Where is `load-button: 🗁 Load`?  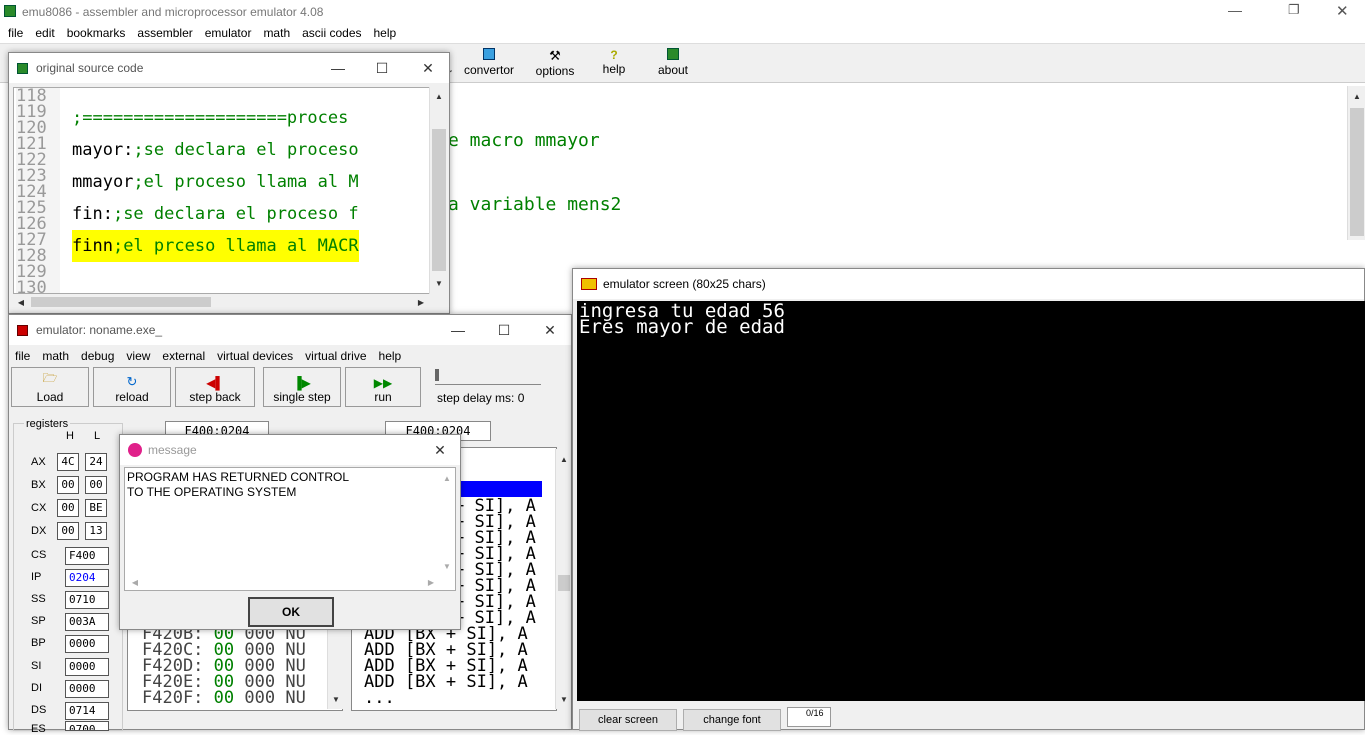
load-button: 🗁 Load is located at coordinates (50, 387).